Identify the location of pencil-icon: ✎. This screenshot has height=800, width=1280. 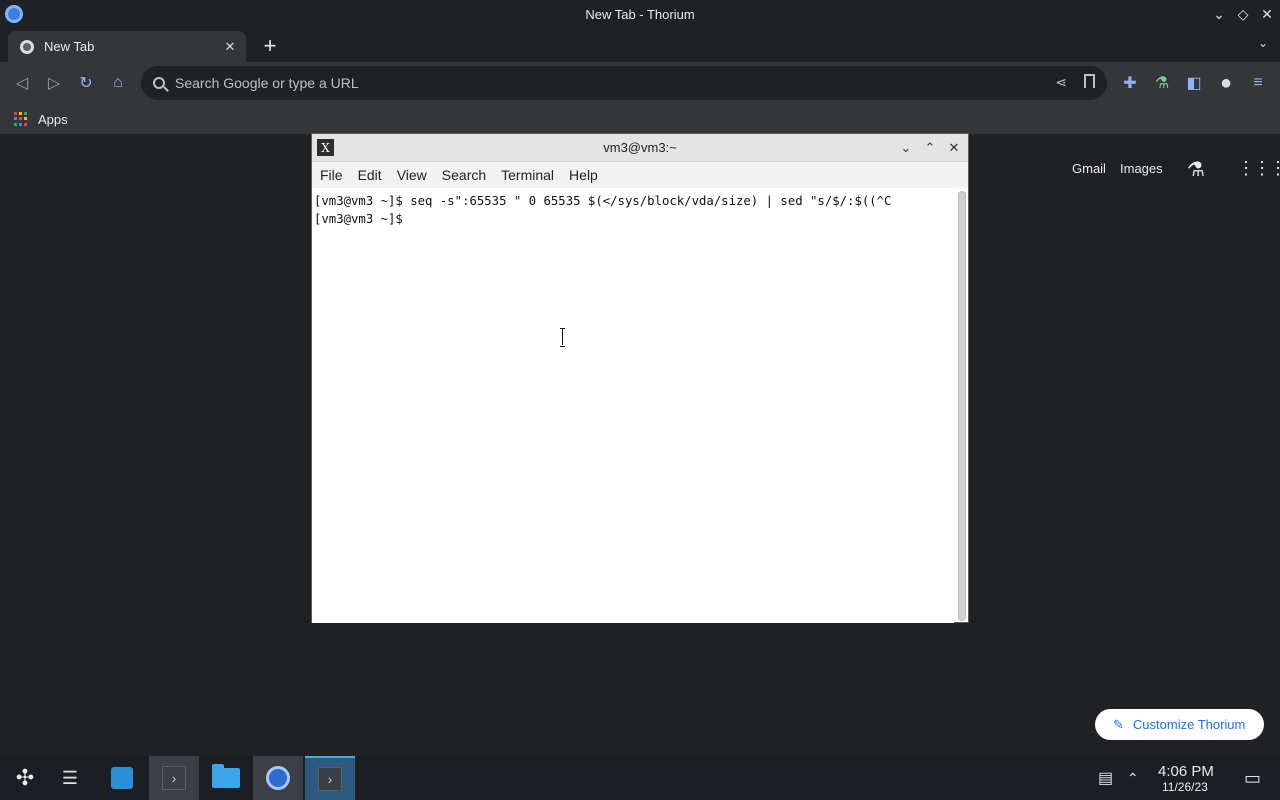
(1118, 724).